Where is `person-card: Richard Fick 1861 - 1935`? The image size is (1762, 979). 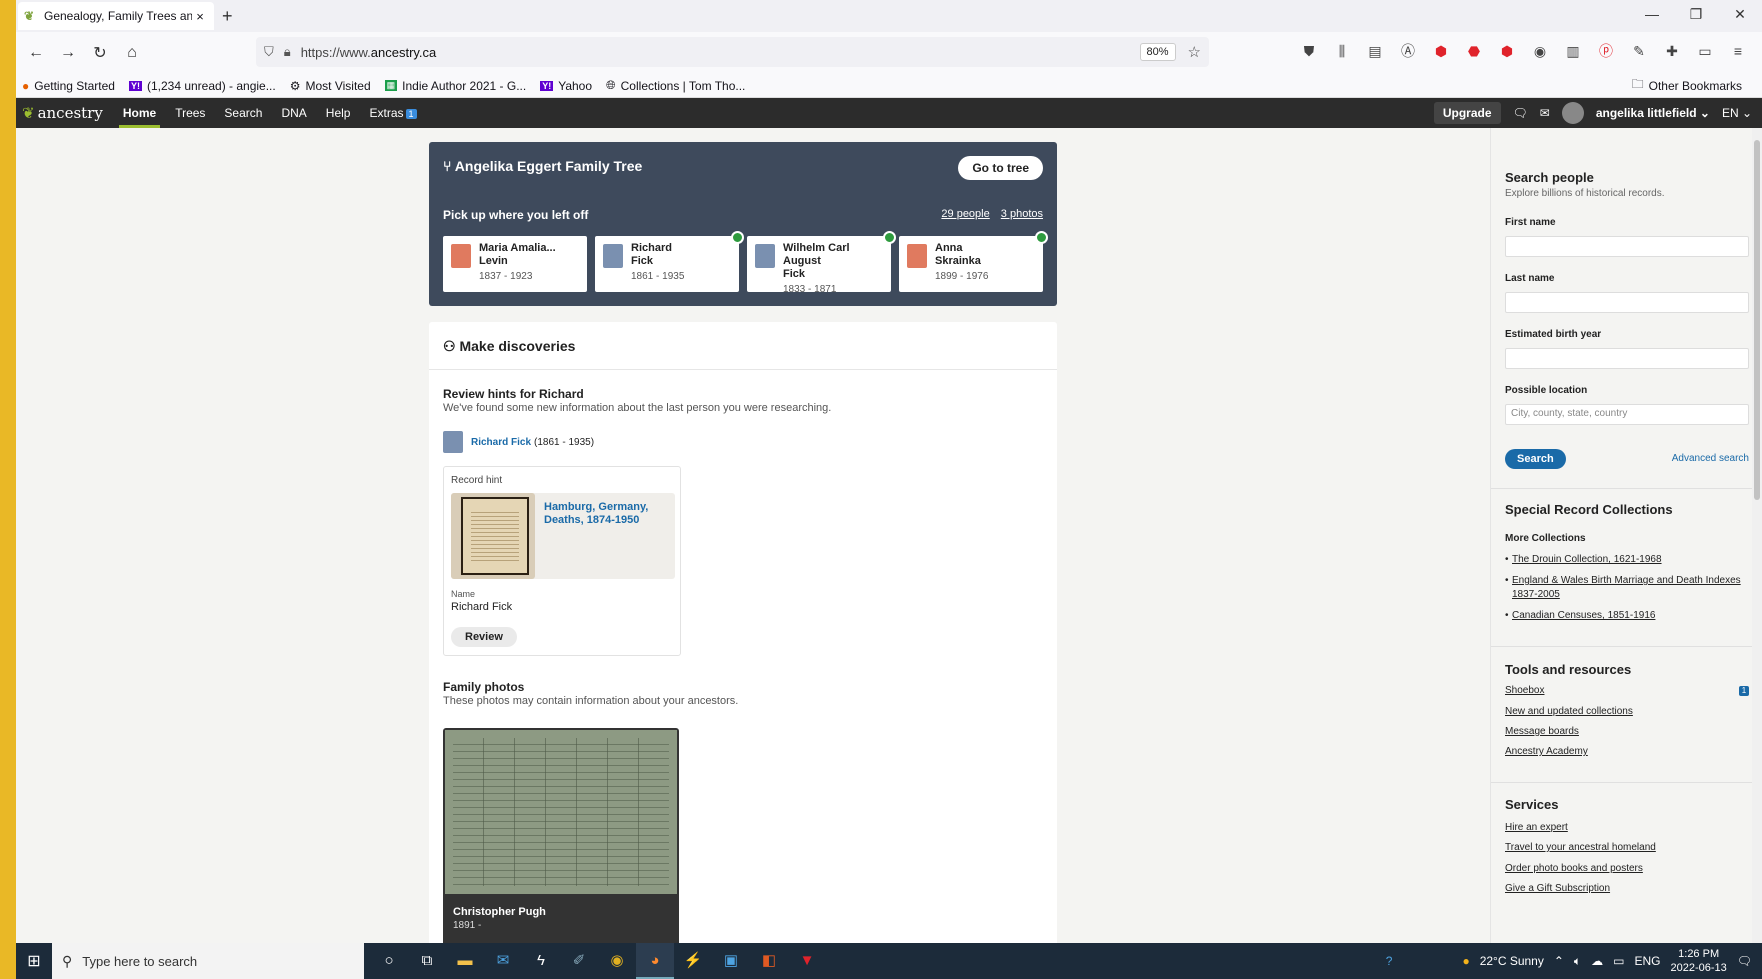 person-card: Richard Fick 1861 - 1935 is located at coordinates (669, 261).